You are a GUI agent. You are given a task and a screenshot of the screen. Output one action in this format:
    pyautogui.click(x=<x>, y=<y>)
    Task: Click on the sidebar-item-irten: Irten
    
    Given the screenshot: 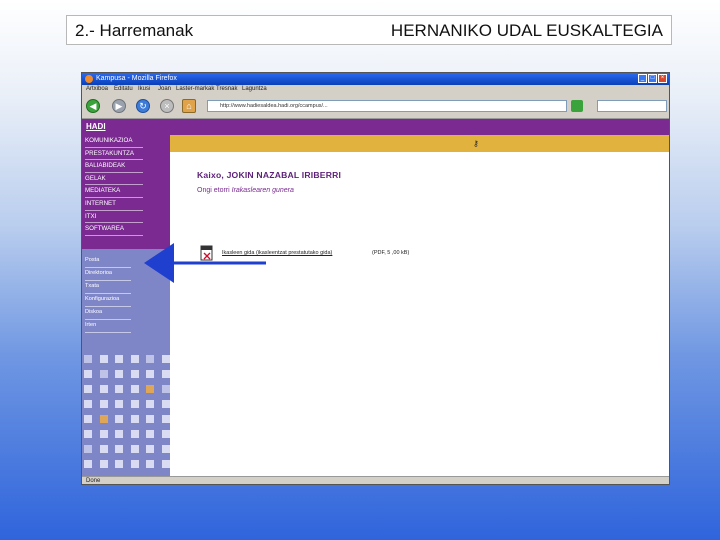 What is the action you would take?
    pyautogui.click(x=108, y=326)
    